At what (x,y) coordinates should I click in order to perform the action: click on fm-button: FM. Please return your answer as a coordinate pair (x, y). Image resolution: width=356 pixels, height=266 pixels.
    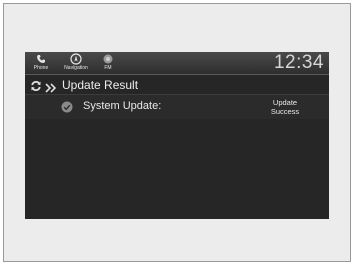
    Looking at the image, I should click on (108, 63).